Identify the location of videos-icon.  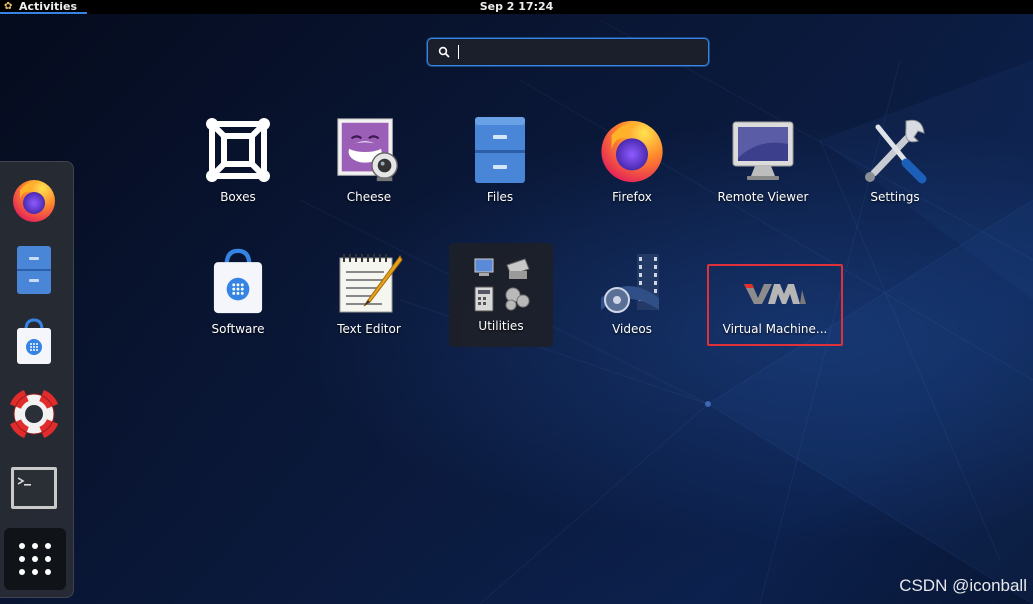
(630, 283).